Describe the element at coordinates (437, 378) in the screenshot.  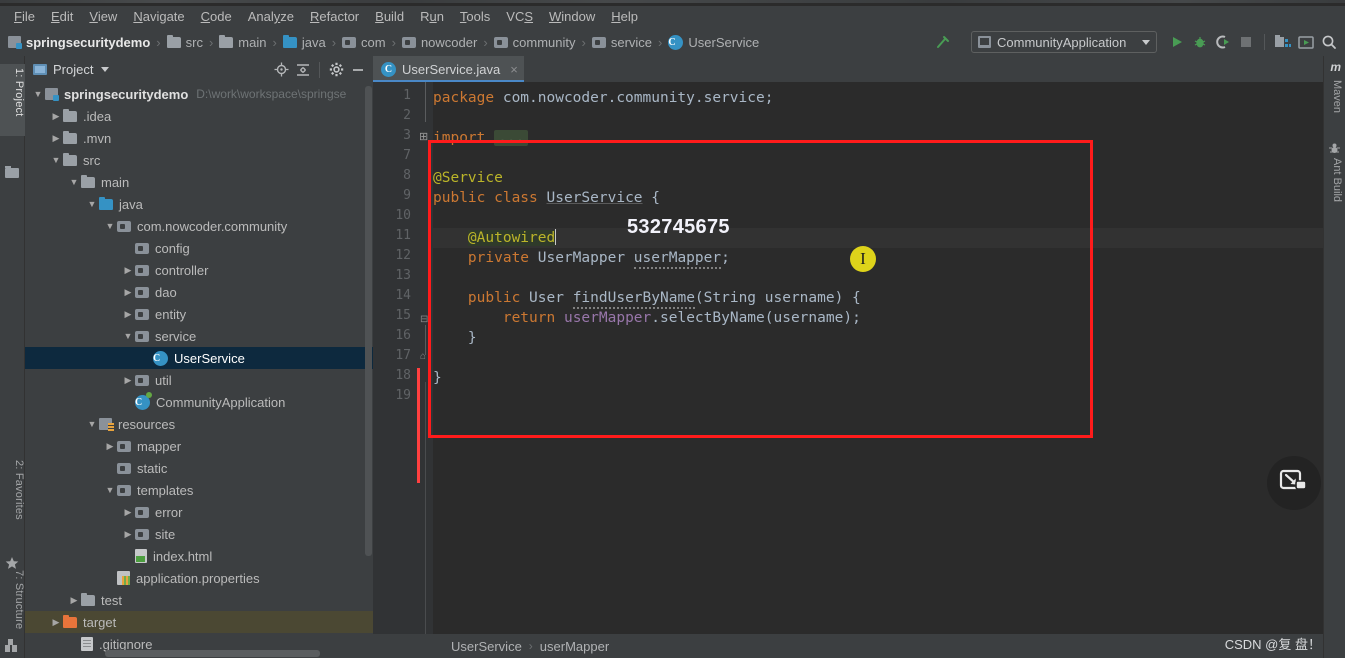
I see `code-line-18: }` at that location.